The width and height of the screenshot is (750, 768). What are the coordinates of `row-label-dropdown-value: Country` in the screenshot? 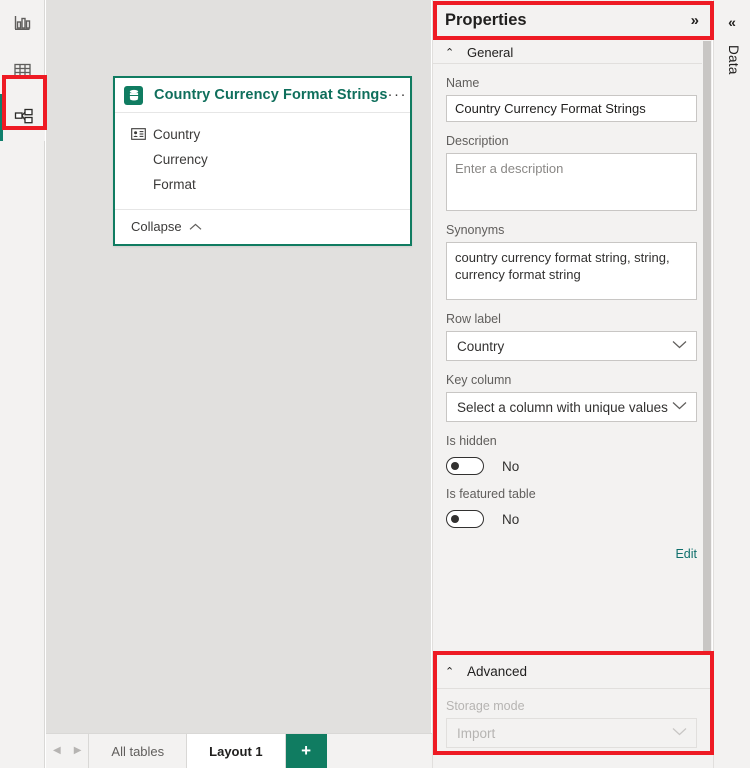 It's located at (481, 346).